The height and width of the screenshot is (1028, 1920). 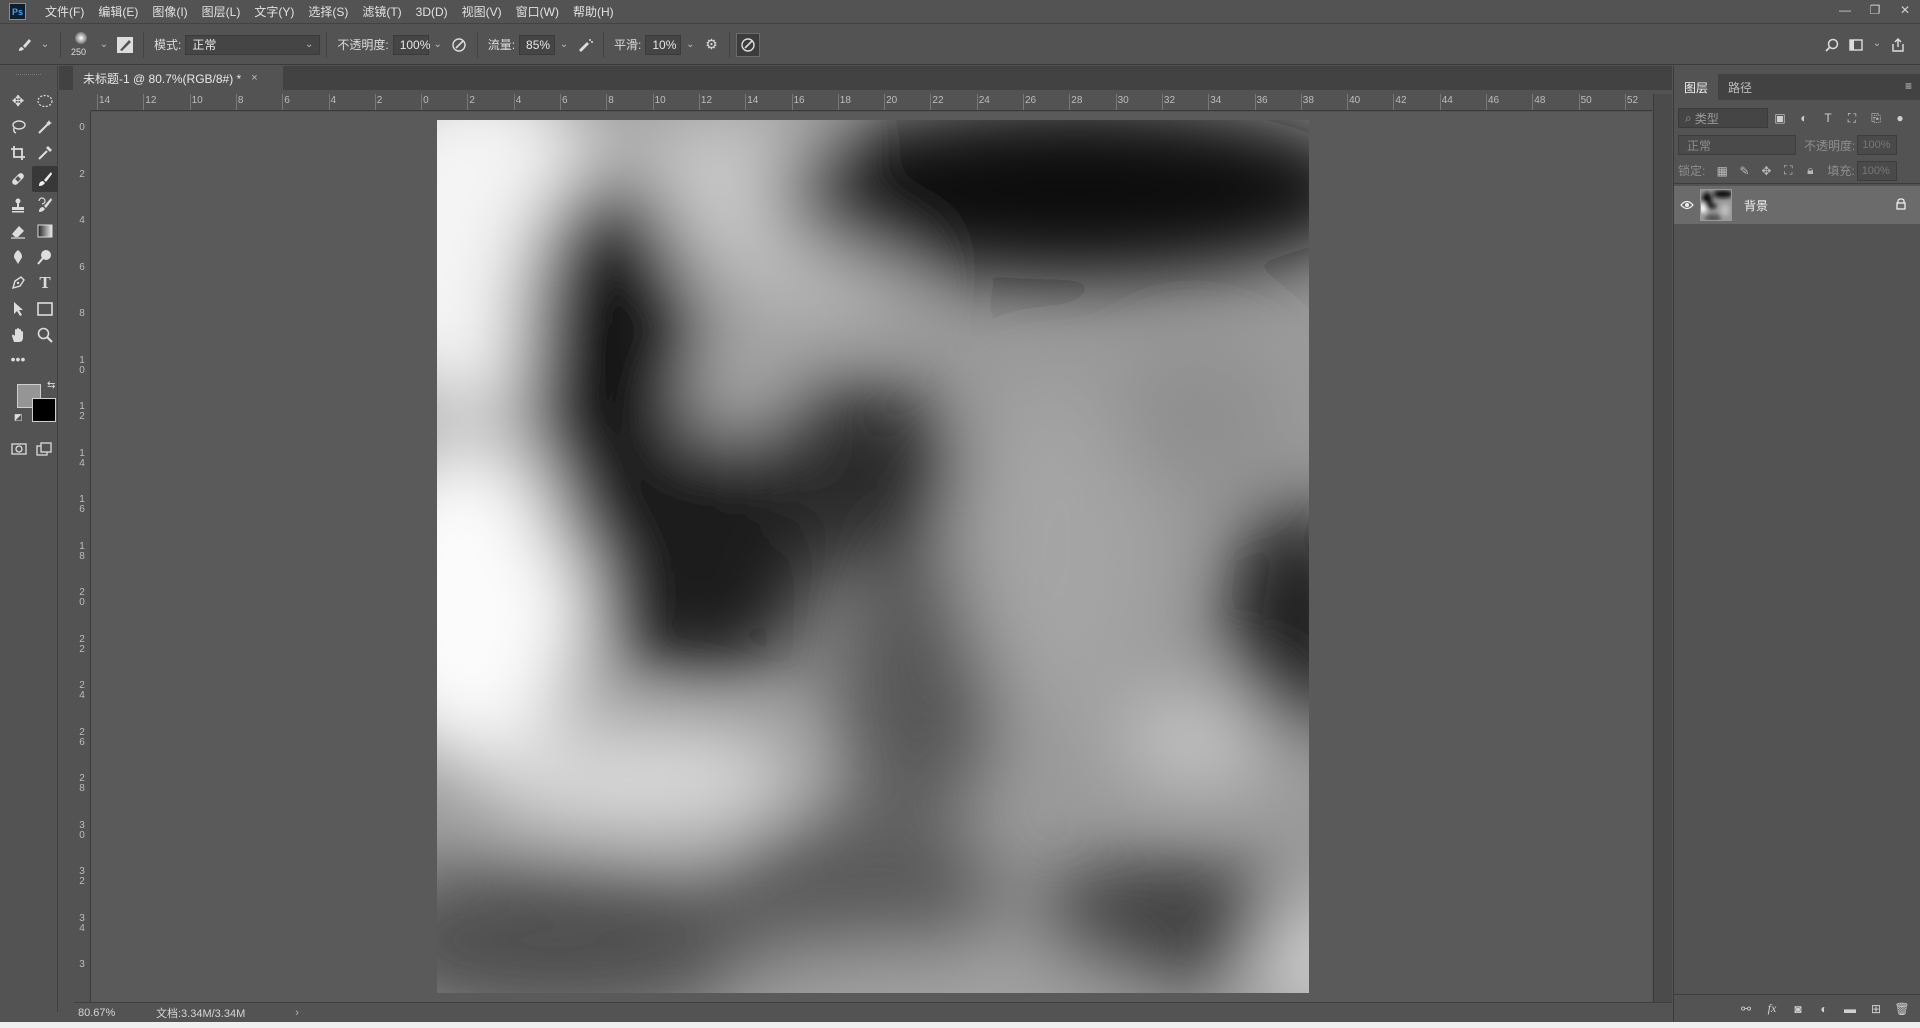 I want to click on blend-mode-select: 正常, so click(x=1737, y=145).